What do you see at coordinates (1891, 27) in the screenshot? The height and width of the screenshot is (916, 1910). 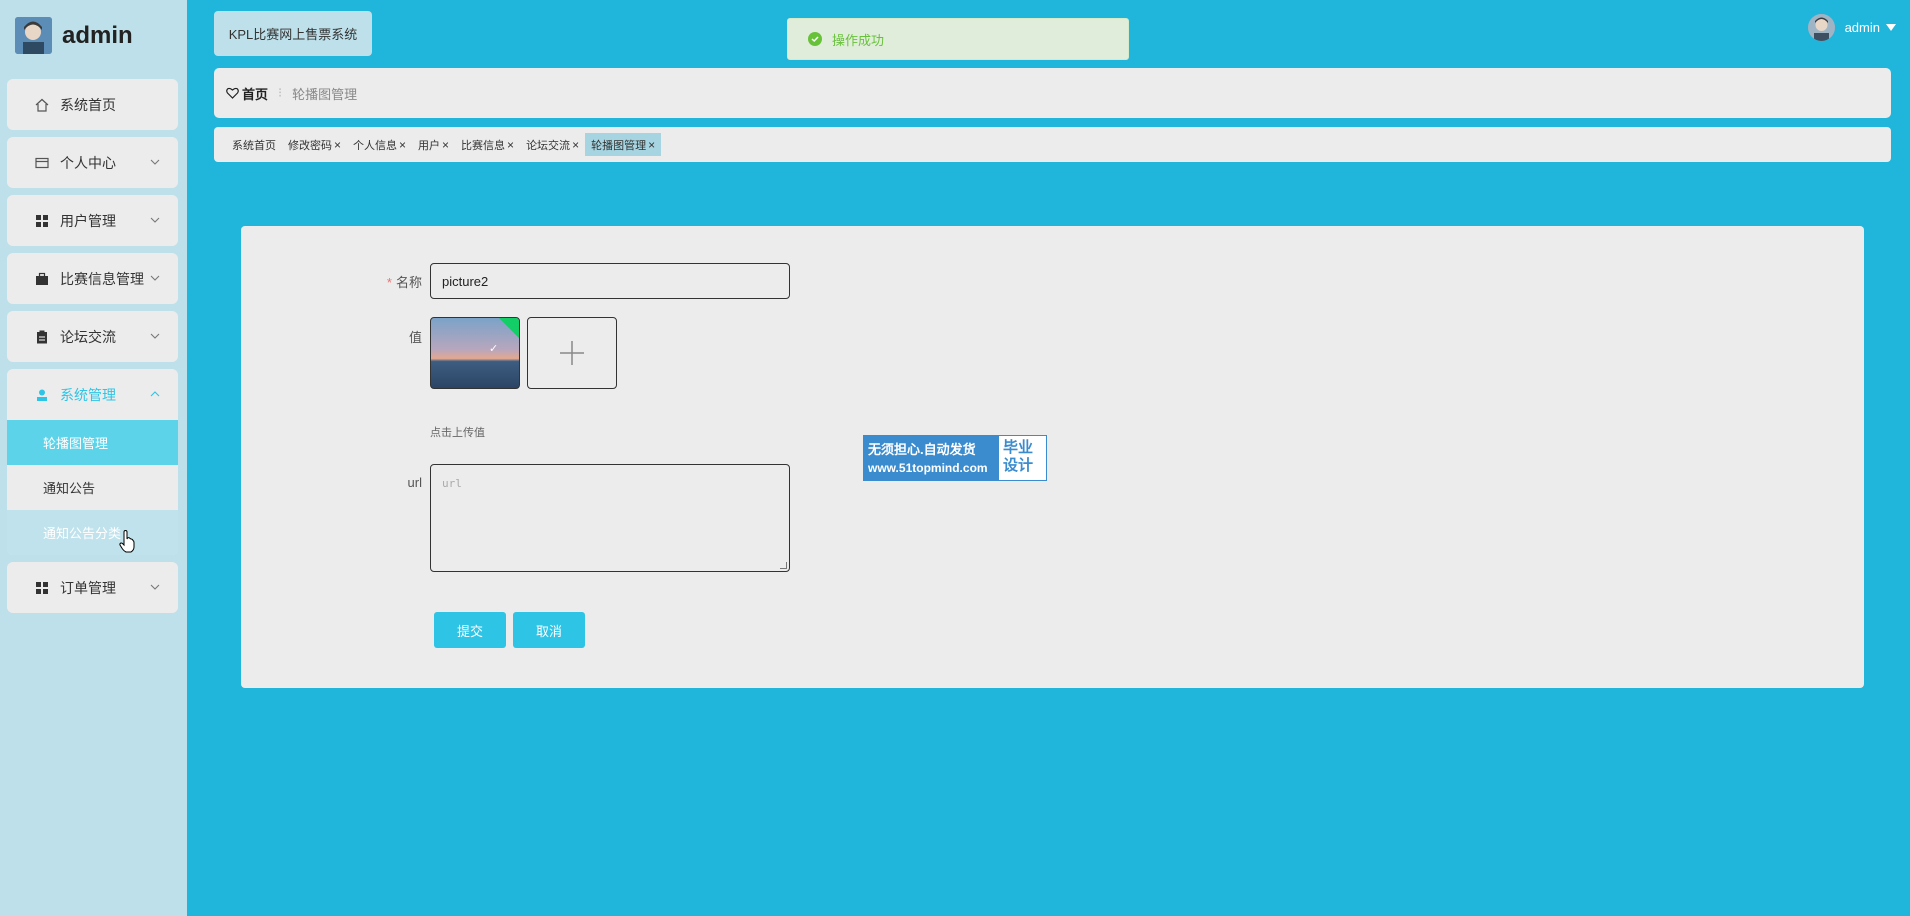 I see `caret-down-icon` at bounding box center [1891, 27].